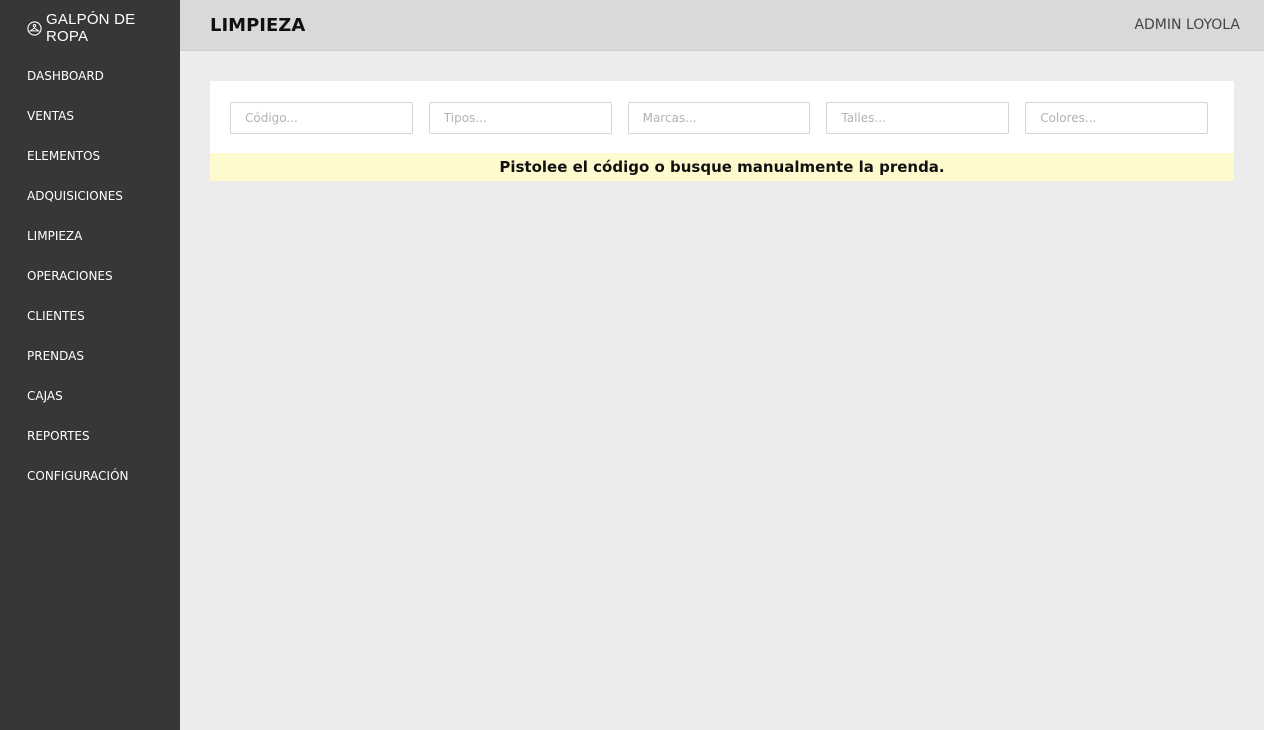  I want to click on top-bar: LIMPIEZA ADMIN LOYOLA, so click(722, 25).